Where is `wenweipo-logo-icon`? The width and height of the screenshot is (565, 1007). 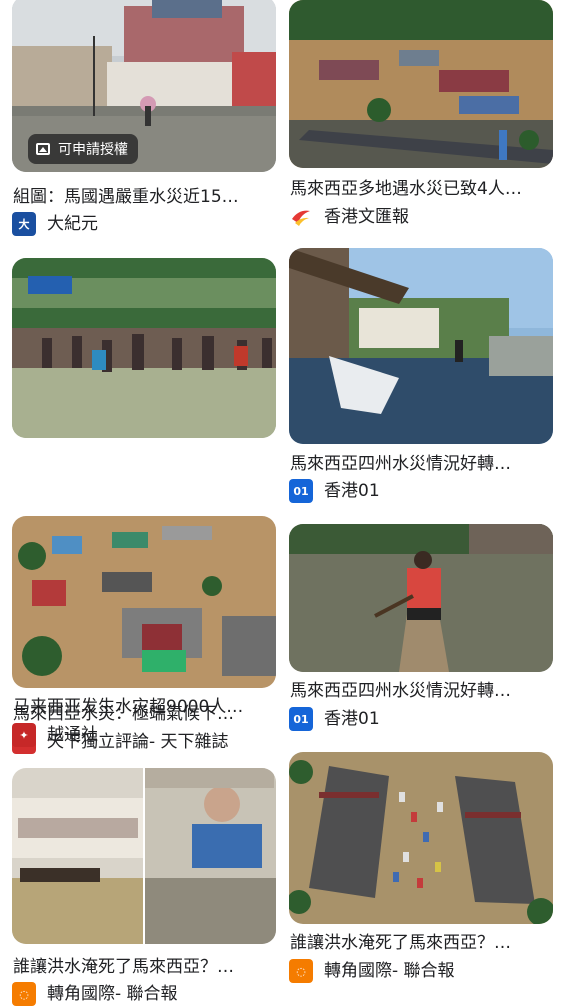
wenweipo-logo-icon is located at coordinates (301, 217).